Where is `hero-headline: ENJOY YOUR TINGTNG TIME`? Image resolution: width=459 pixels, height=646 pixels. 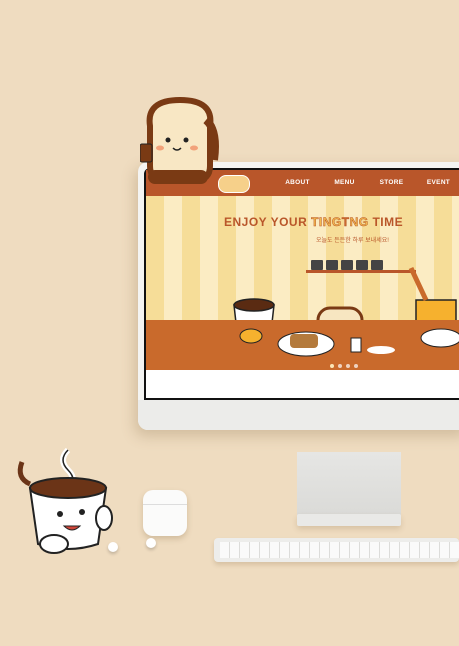 hero-headline: ENJOY YOUR TINGTNG TIME is located at coordinates (314, 222).